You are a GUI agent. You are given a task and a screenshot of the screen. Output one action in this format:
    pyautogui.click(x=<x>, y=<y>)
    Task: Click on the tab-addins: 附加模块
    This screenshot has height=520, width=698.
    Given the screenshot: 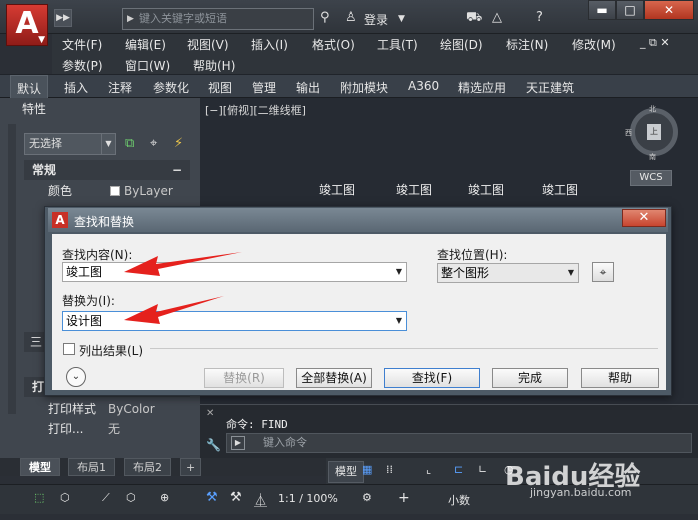 What is the action you would take?
    pyautogui.click(x=364, y=87)
    